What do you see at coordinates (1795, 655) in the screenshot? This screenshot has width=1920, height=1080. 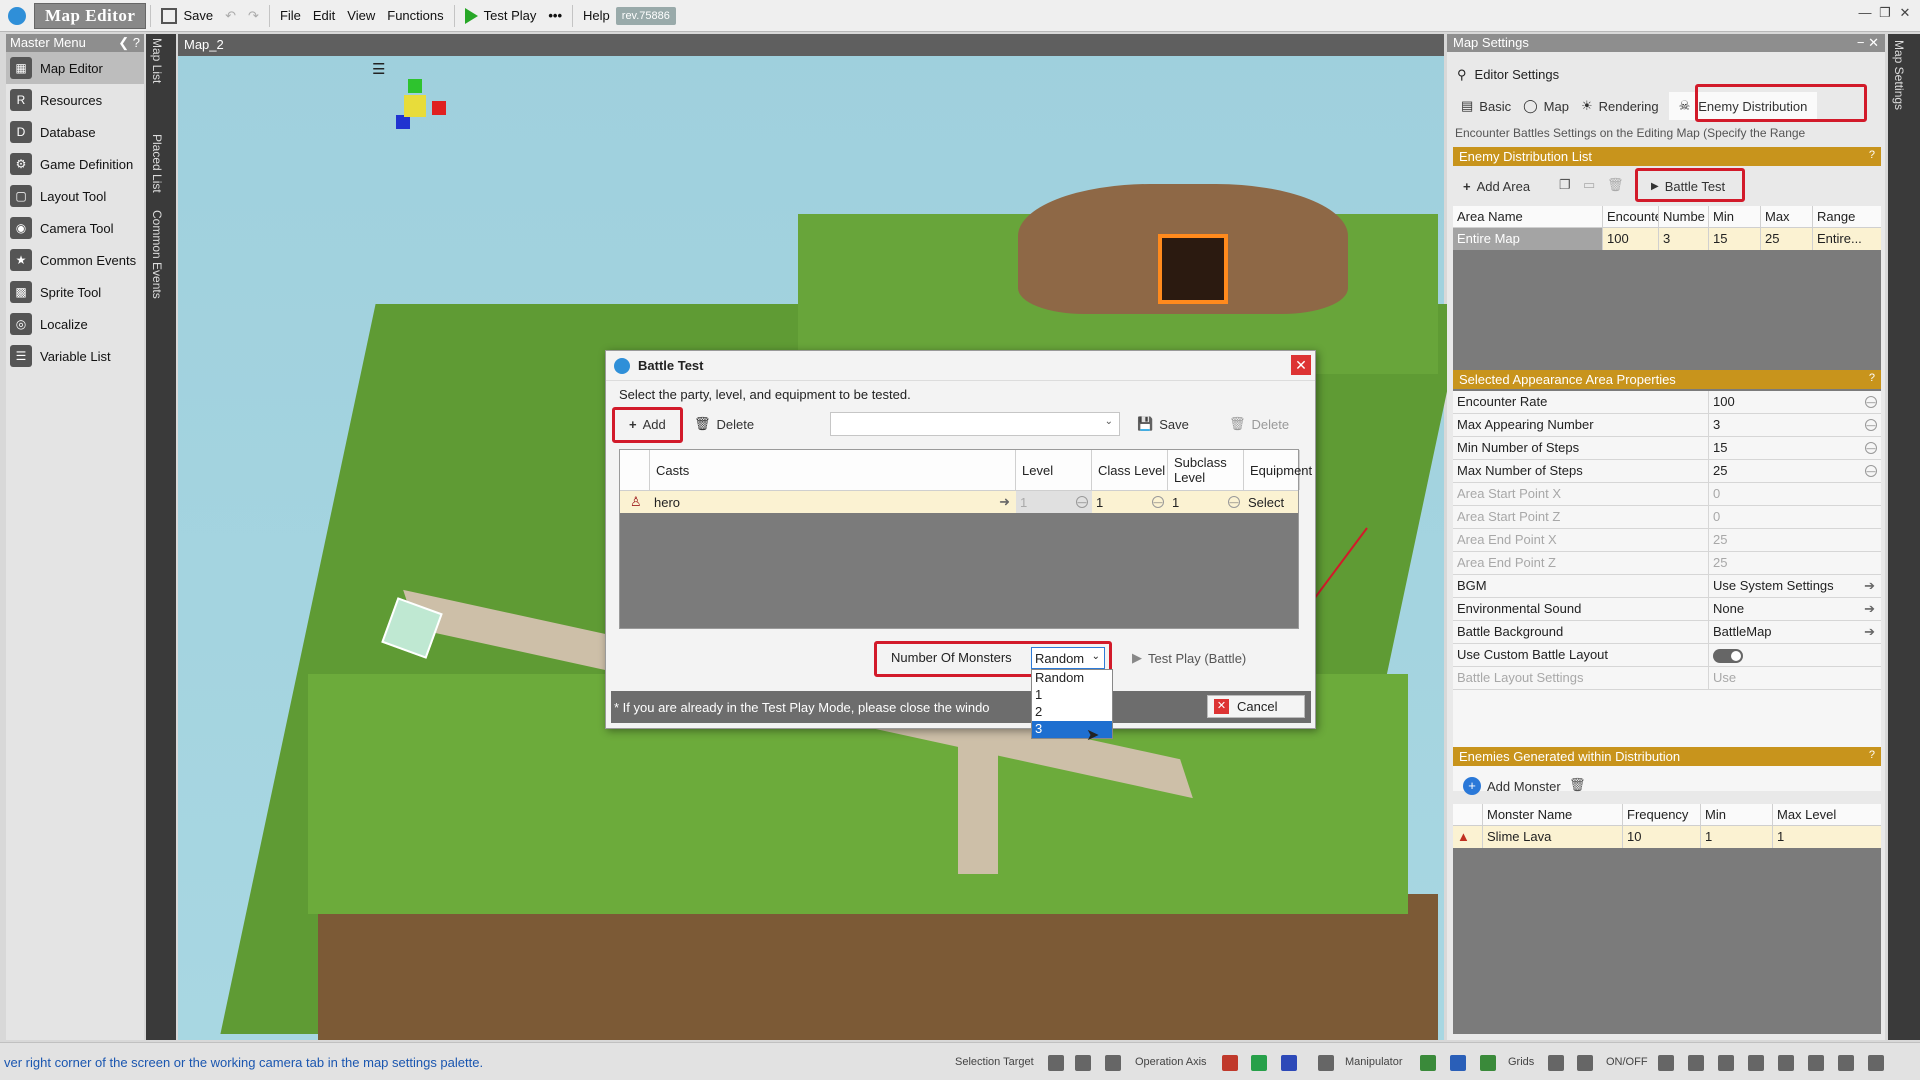 I see `property-value` at bounding box center [1795, 655].